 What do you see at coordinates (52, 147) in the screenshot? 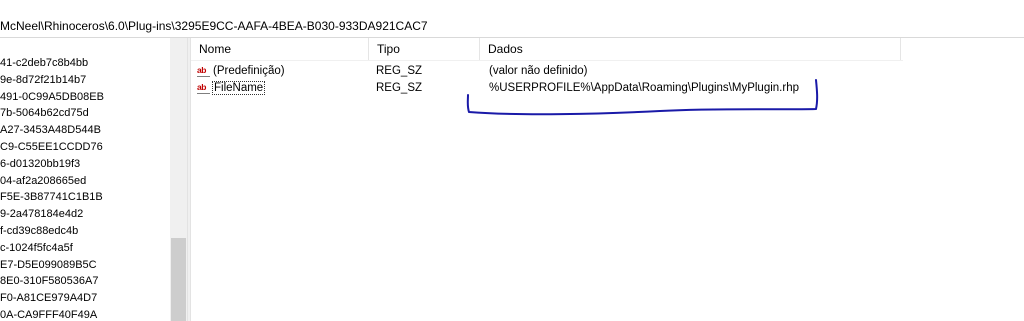
I see `tree-item: C9-C55EE1CCDD76` at bounding box center [52, 147].